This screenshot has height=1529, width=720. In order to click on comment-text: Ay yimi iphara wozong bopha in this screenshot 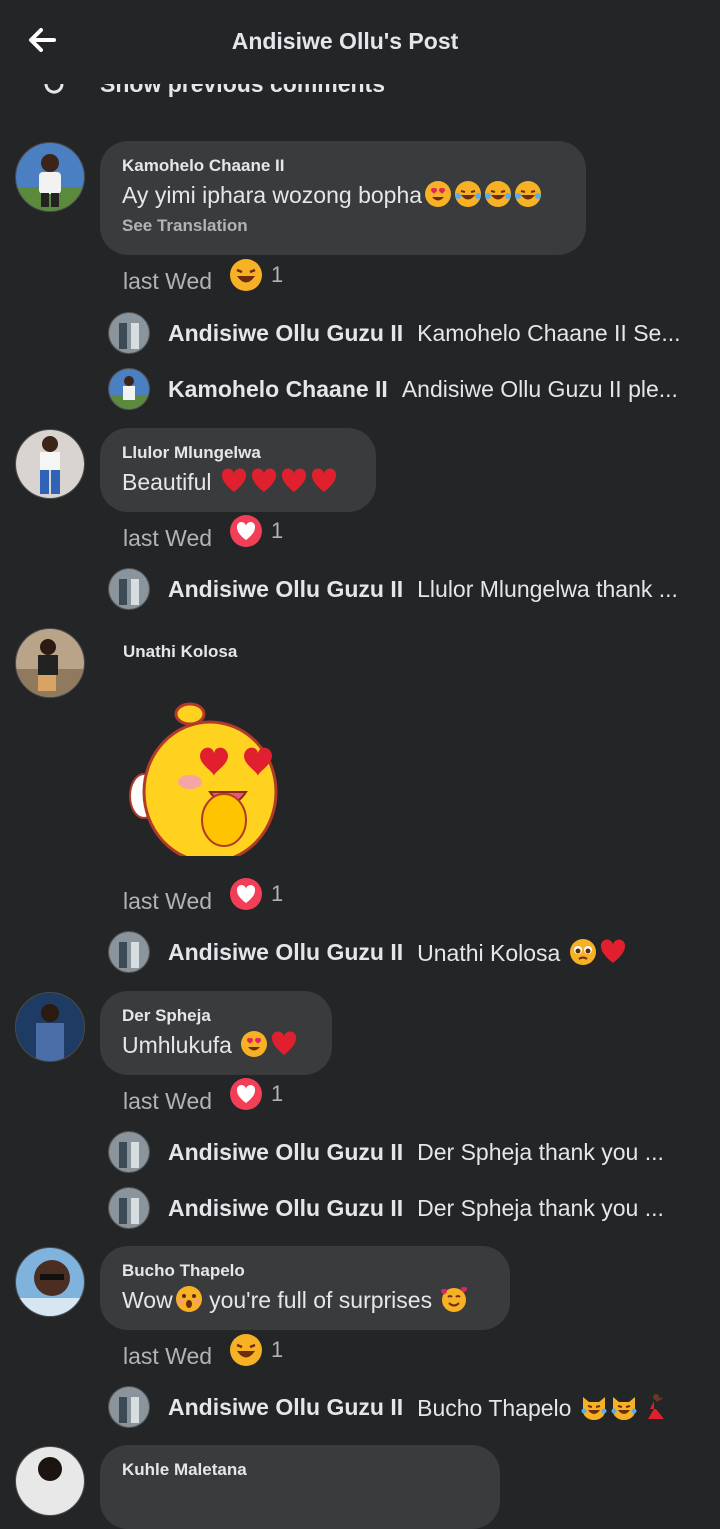, I will do `click(343, 195)`.